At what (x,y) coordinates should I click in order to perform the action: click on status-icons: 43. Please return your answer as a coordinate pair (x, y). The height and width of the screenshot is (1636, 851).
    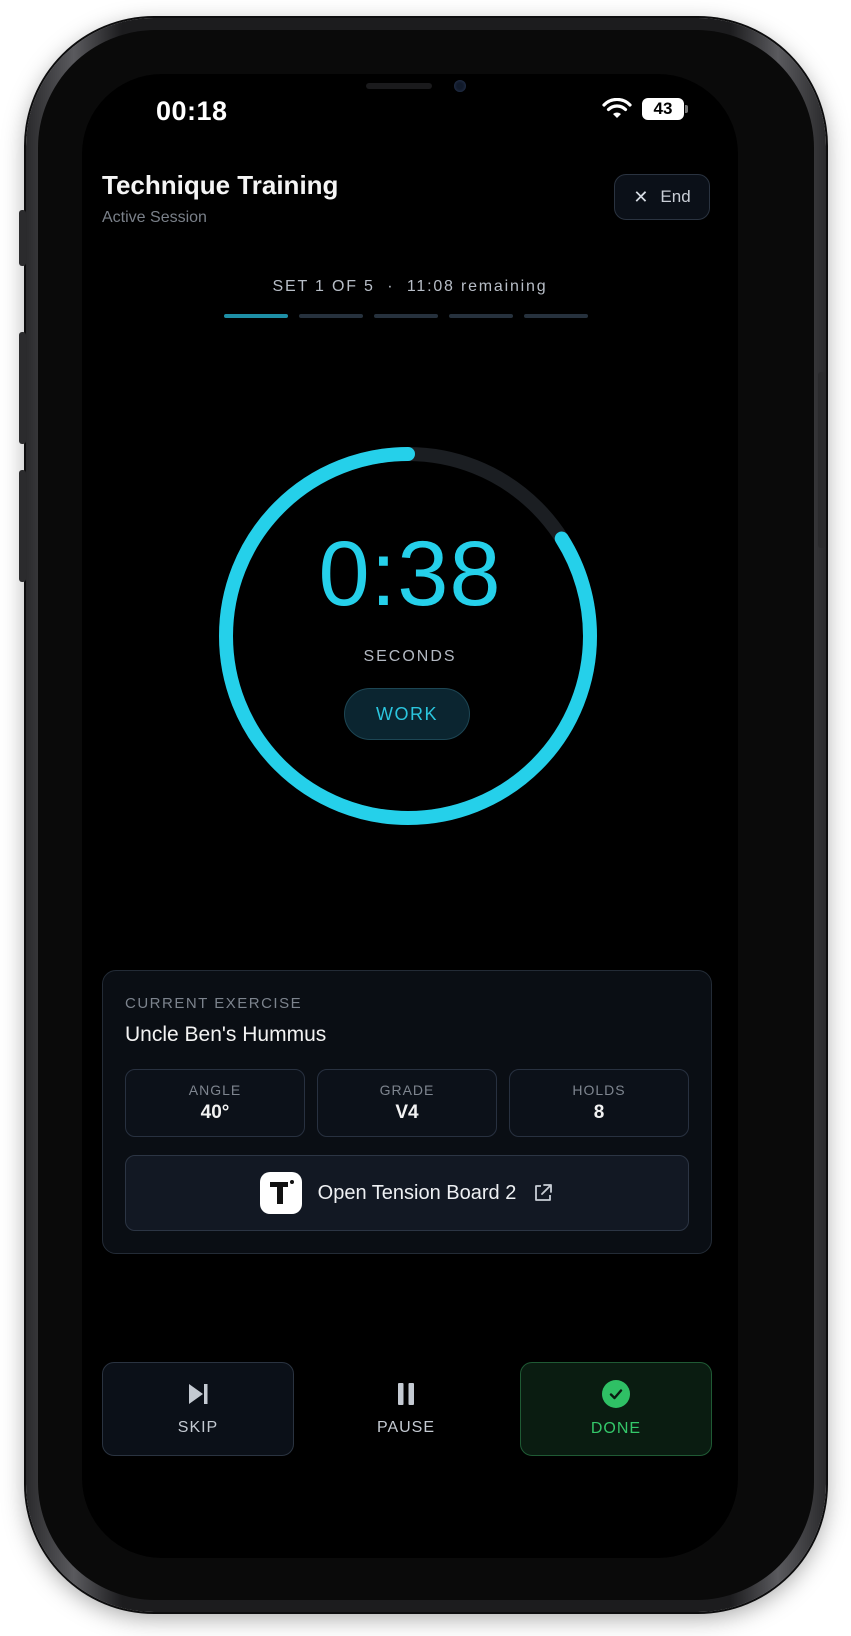
    Looking at the image, I should click on (645, 109).